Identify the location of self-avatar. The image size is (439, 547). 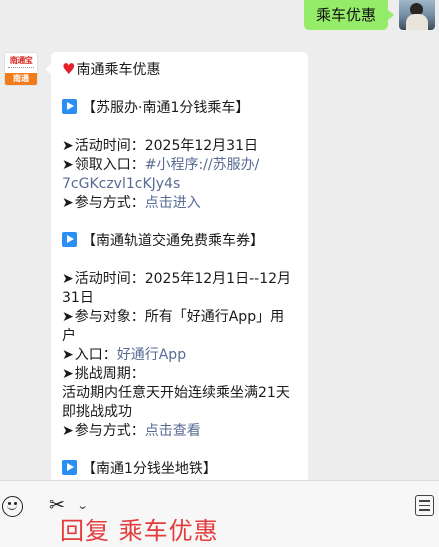
(417, 15).